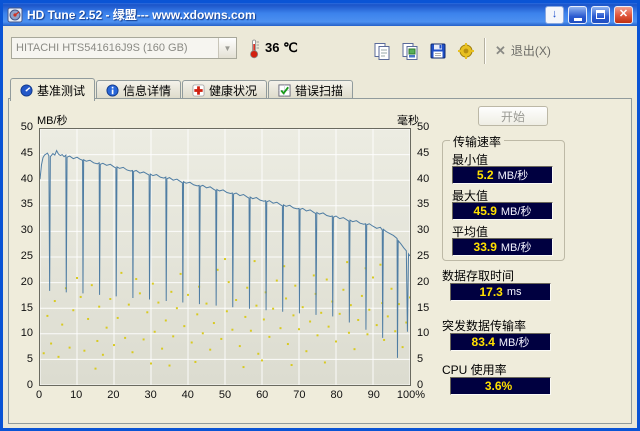 This screenshot has width=640, height=431. I want to click on chevron-down-icon: ▼, so click(227, 48).